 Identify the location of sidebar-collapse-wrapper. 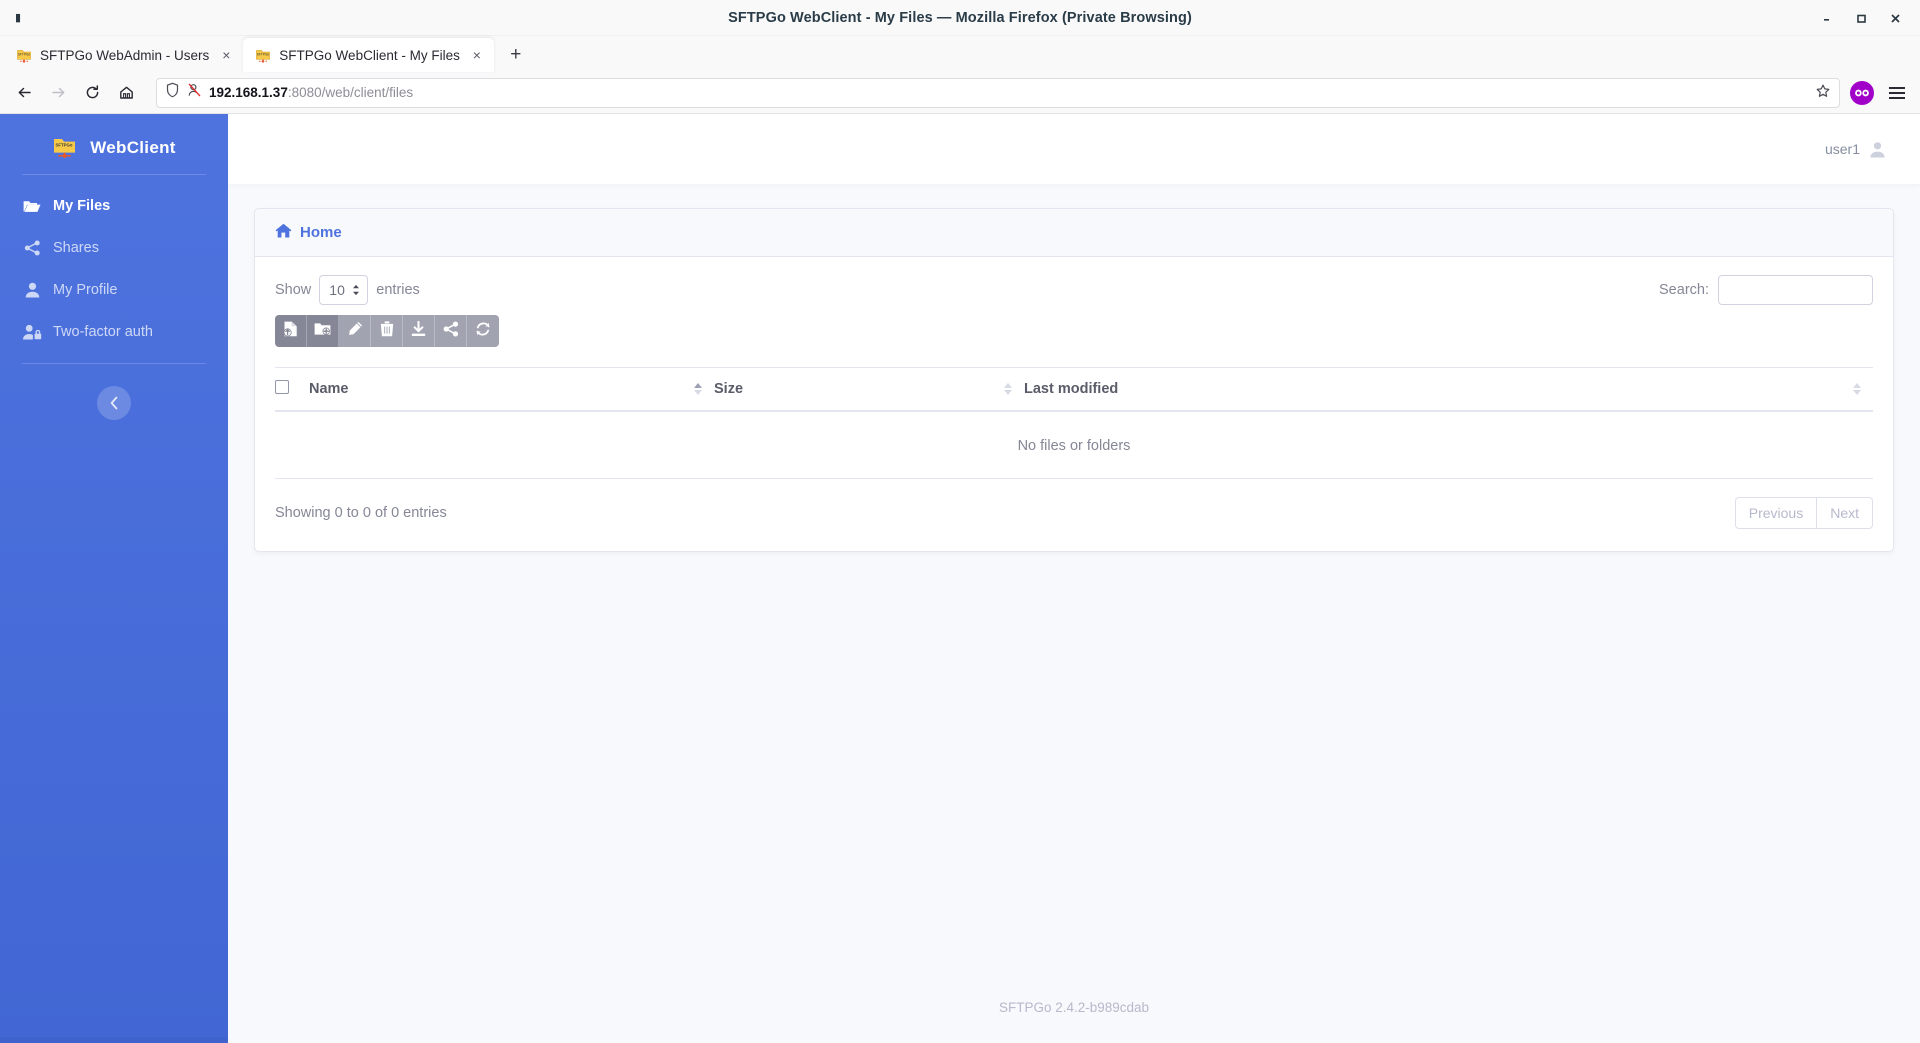
(114, 403).